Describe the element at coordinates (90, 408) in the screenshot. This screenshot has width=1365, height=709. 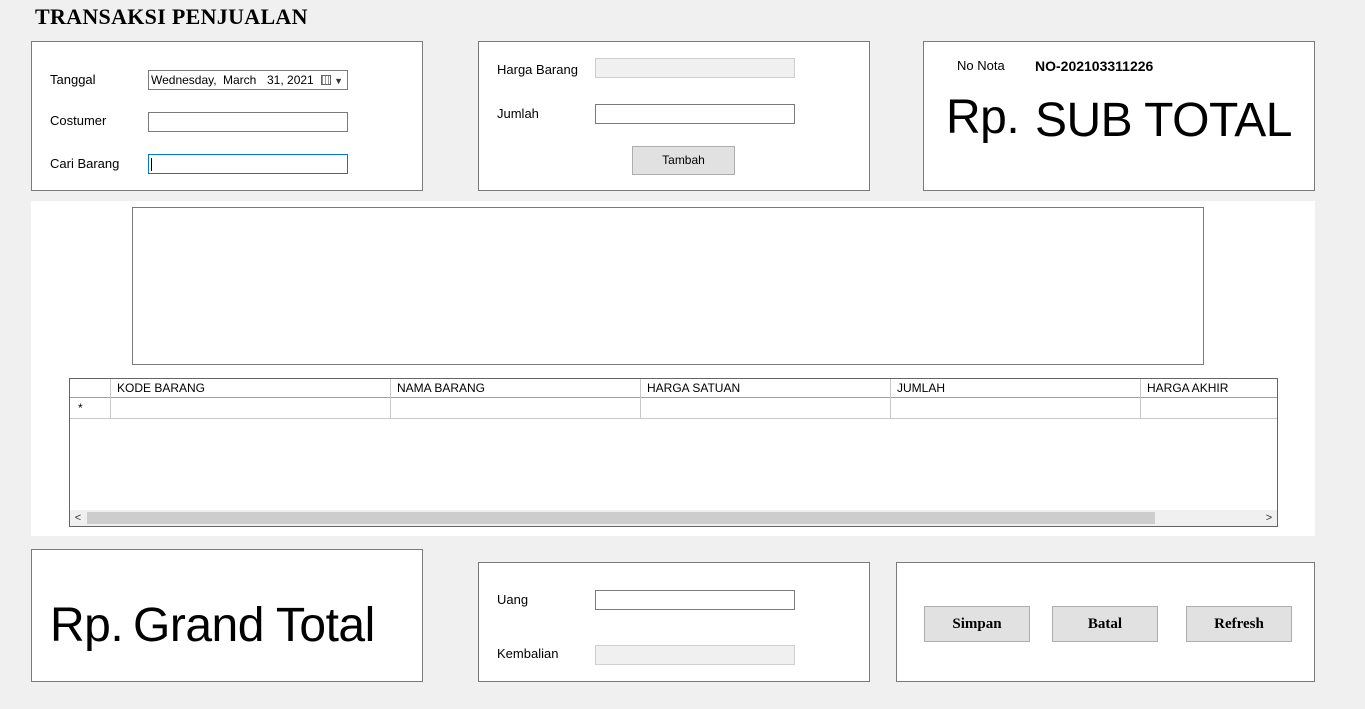
I see `row-header: *` at that location.